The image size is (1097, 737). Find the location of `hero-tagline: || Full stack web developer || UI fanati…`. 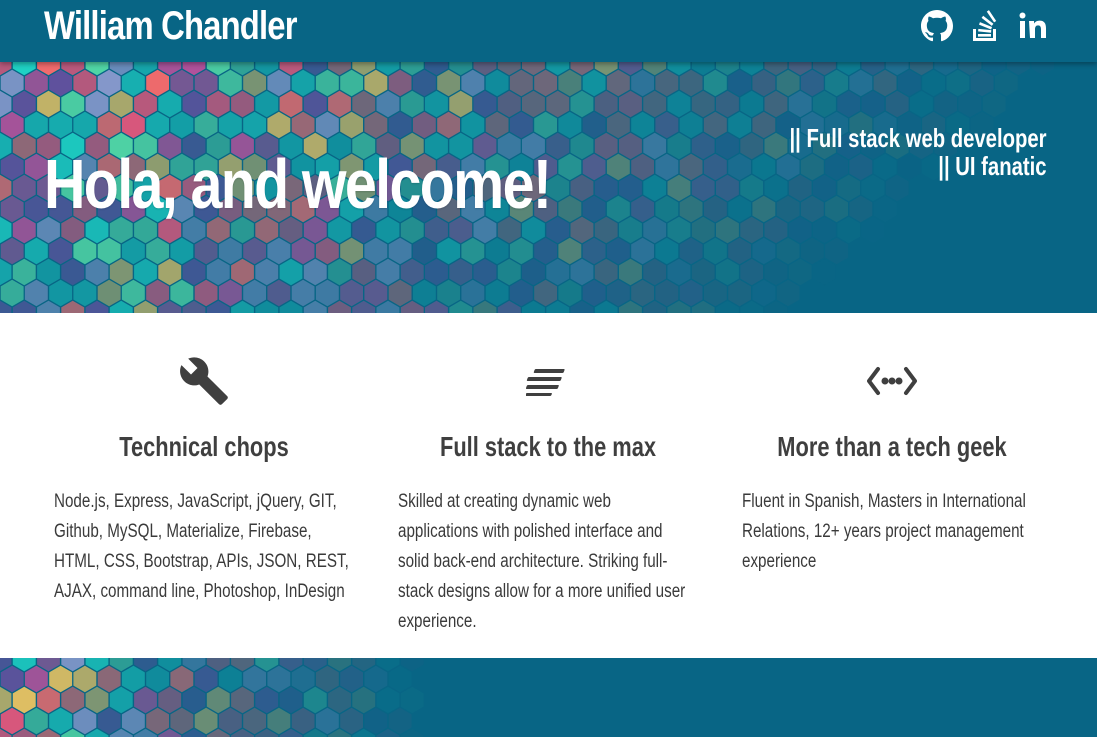

hero-tagline: || Full stack web developer || UI fanati… is located at coordinates (918, 152).